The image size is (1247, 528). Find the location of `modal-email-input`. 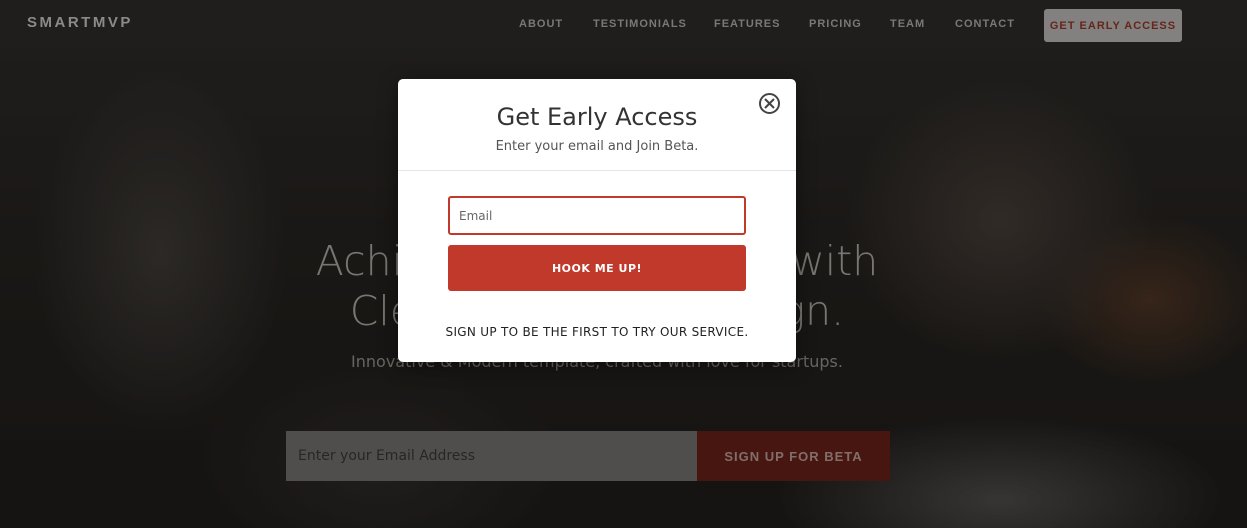

modal-email-input is located at coordinates (597, 215).